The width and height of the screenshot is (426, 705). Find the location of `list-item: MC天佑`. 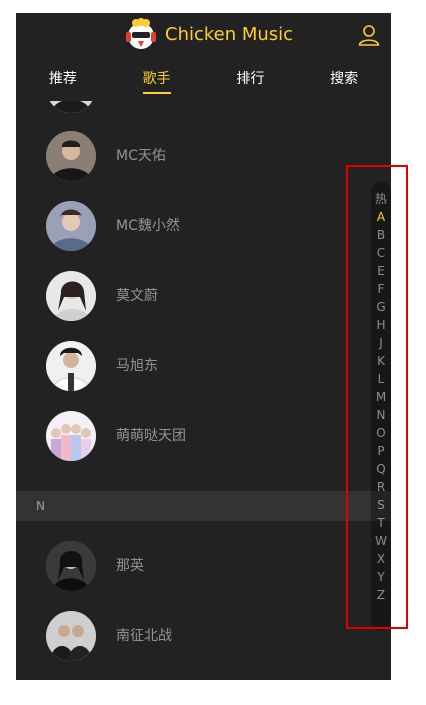

list-item: MC天佑 is located at coordinates (196, 156).